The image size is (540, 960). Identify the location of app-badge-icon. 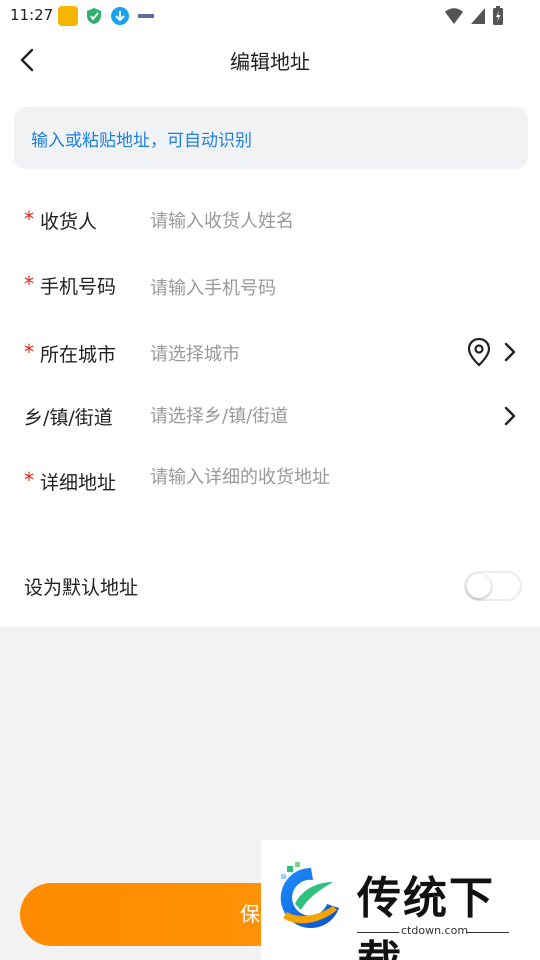
(68, 16).